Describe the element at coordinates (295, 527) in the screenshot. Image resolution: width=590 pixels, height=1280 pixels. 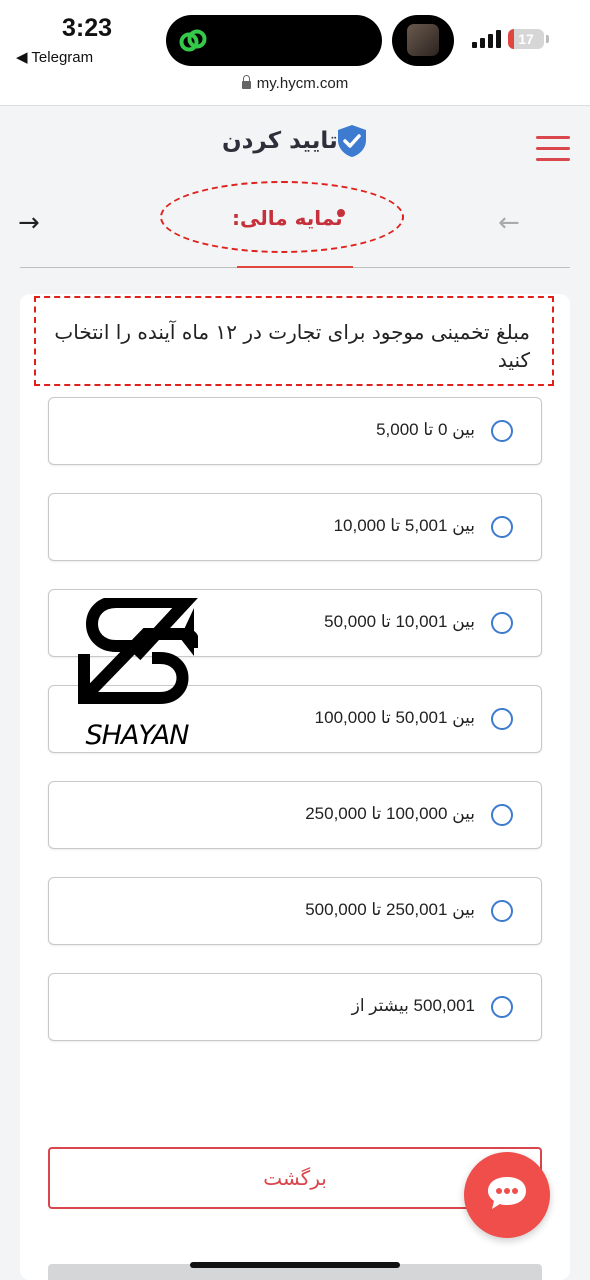
I see `option-5001-10000: بین 5,001 تا 10,000` at that location.